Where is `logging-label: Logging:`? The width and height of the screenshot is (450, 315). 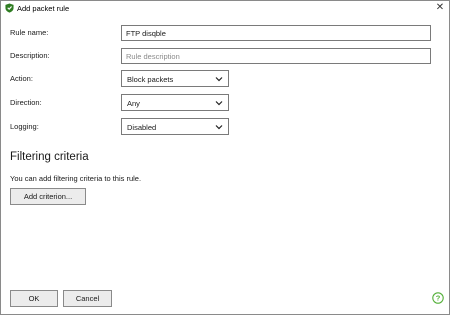
logging-label: Logging: is located at coordinates (24, 126).